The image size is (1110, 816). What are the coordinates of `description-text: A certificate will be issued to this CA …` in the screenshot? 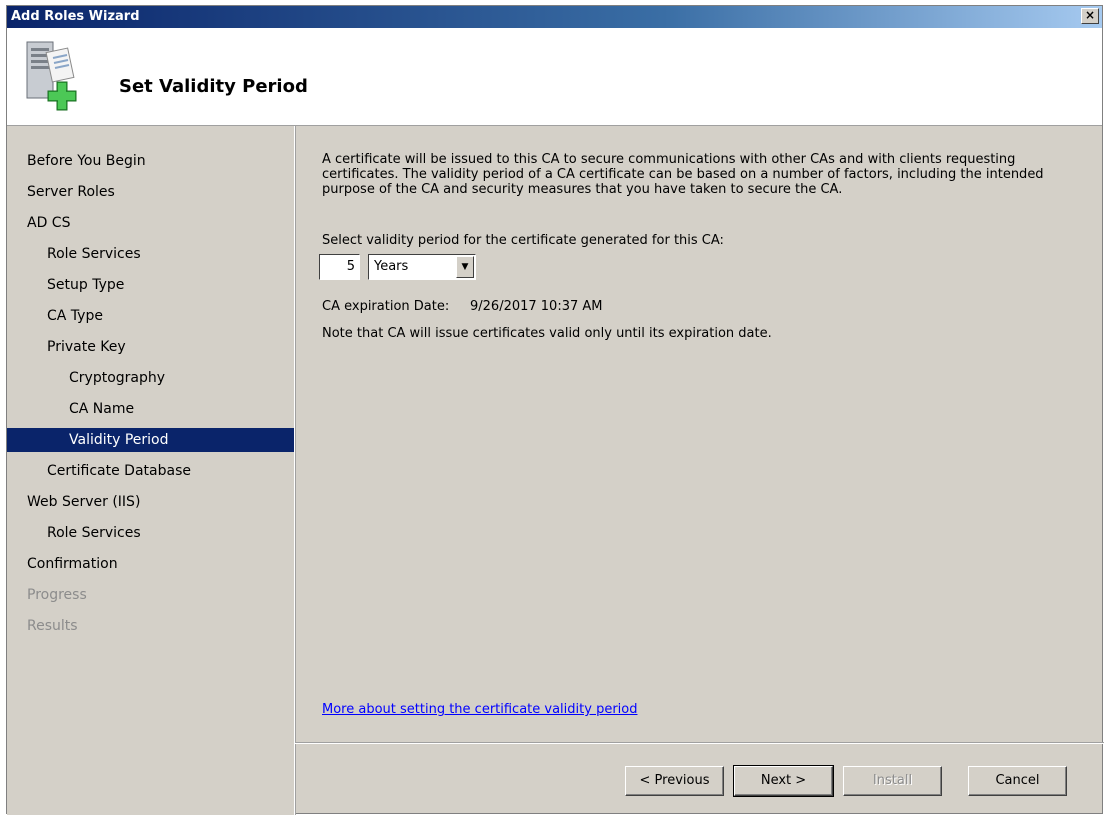 It's located at (683, 174).